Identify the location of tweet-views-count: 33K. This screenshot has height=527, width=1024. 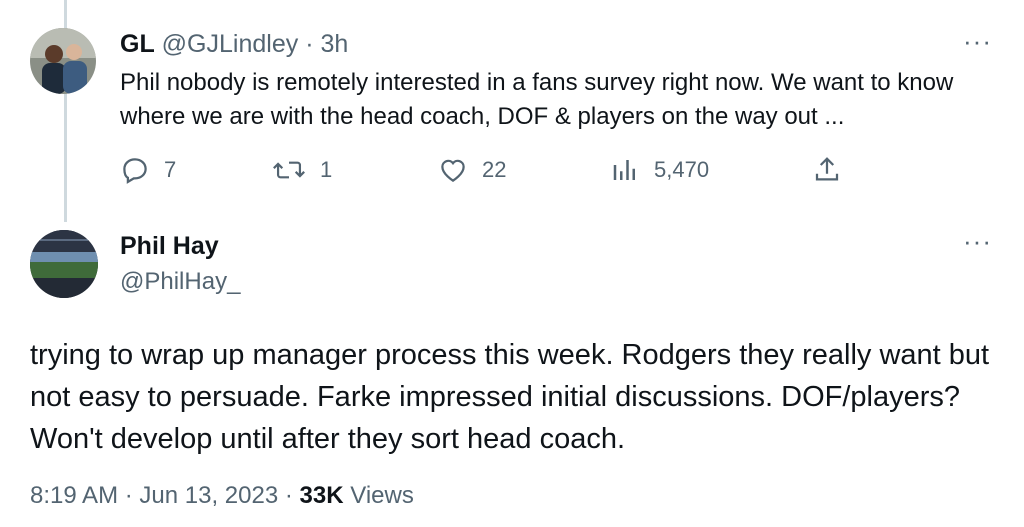
(322, 495).